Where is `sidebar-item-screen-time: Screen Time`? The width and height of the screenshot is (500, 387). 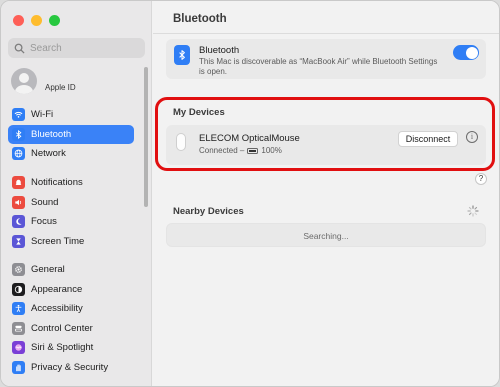 sidebar-item-screen-time: Screen Time is located at coordinates (71, 241).